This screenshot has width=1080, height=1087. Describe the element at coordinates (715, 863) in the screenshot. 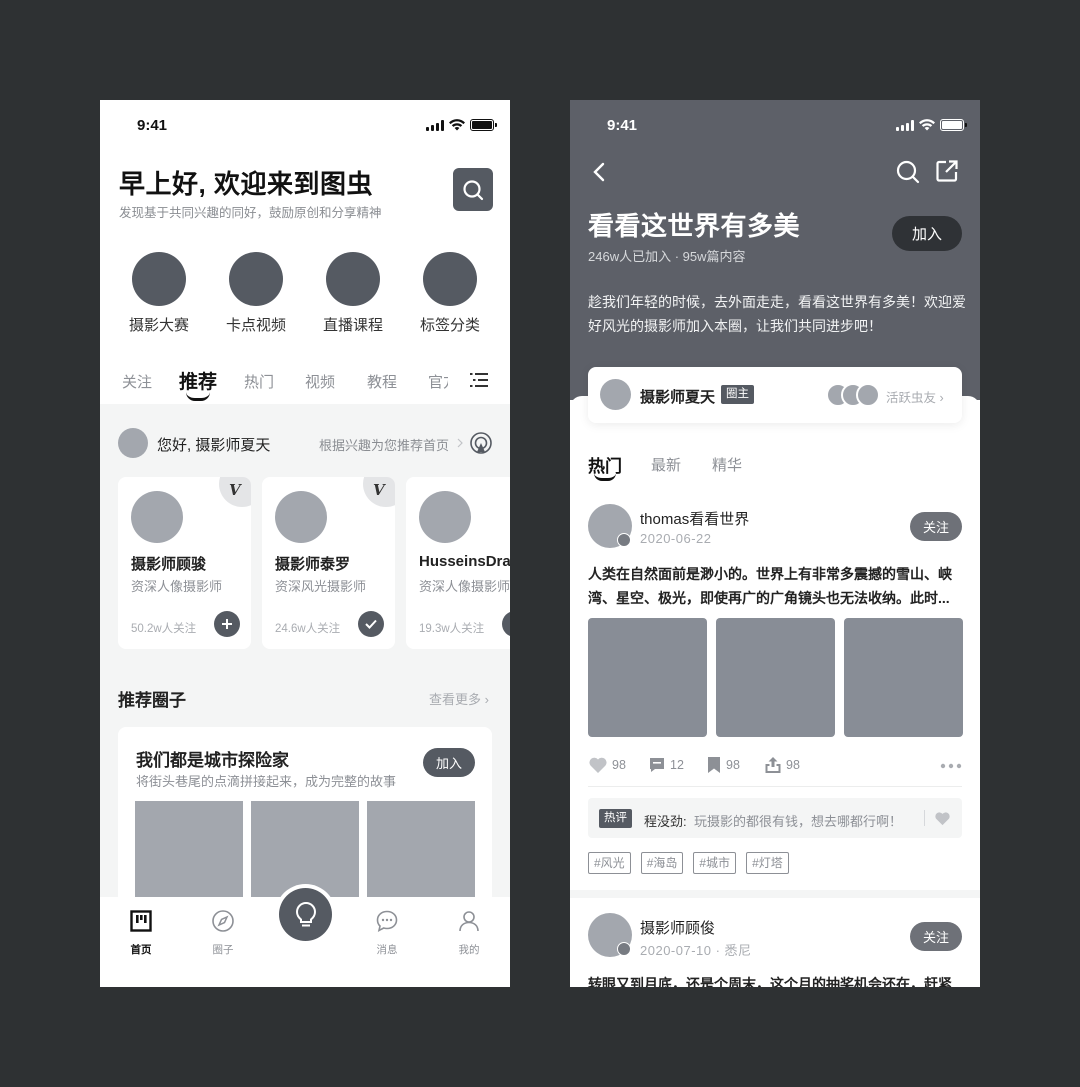

I see `tag: #城市` at that location.